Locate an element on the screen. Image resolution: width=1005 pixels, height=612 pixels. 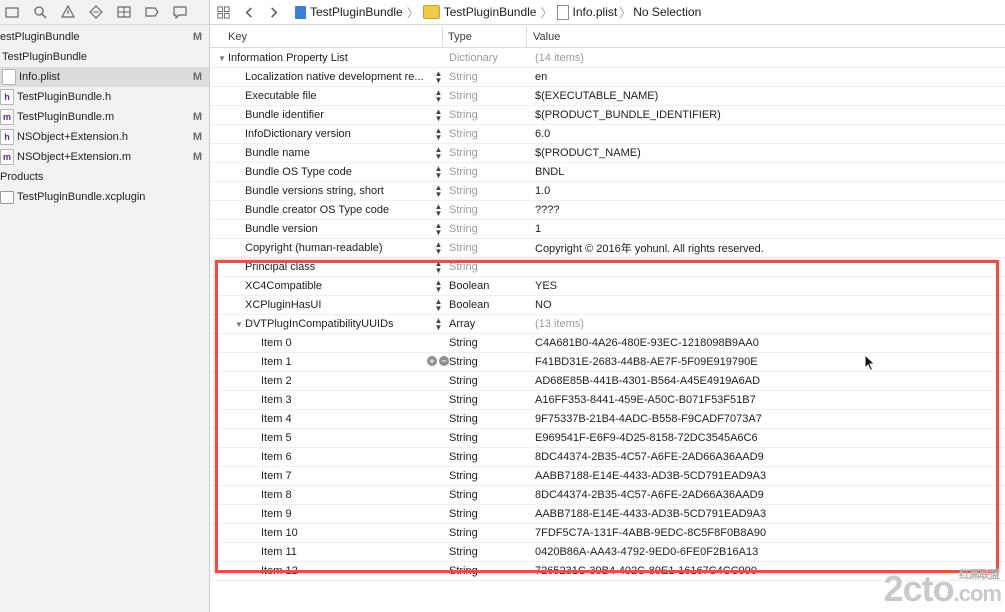
breadcrumb-file: Info.plist is located at coordinates (586, 12).